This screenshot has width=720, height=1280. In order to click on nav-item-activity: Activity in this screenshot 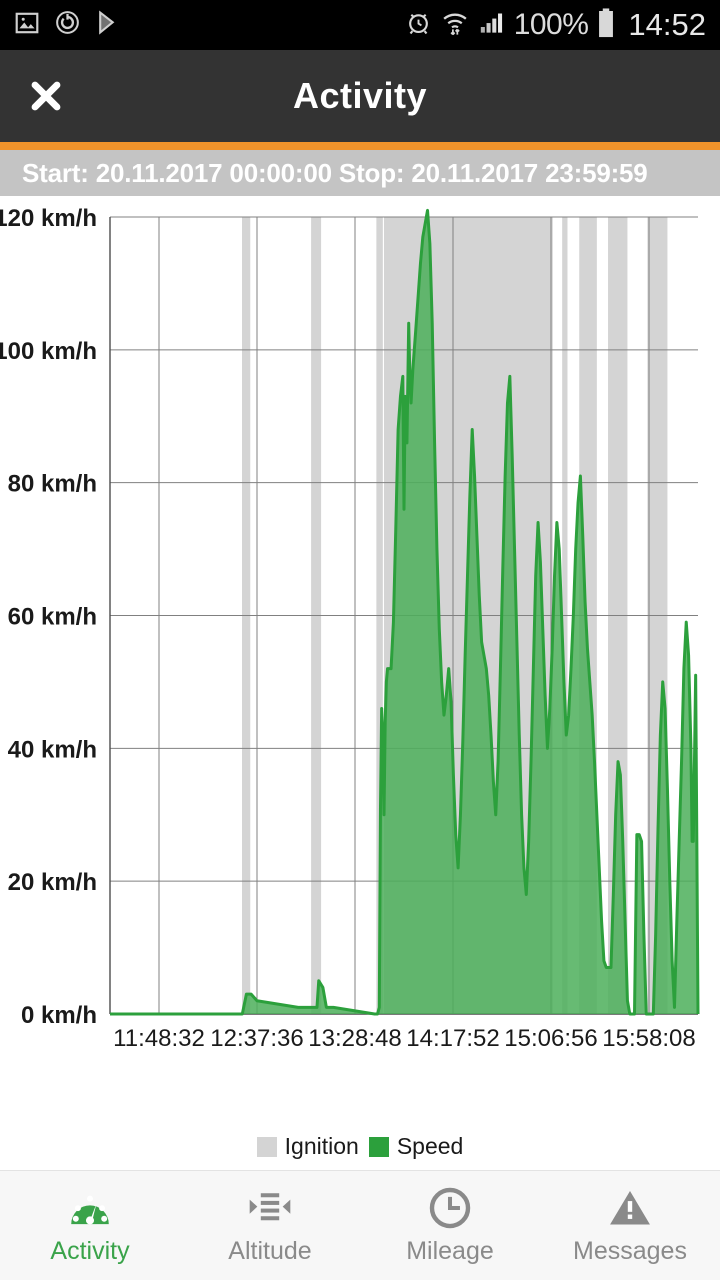, I will do `click(90, 1225)`.